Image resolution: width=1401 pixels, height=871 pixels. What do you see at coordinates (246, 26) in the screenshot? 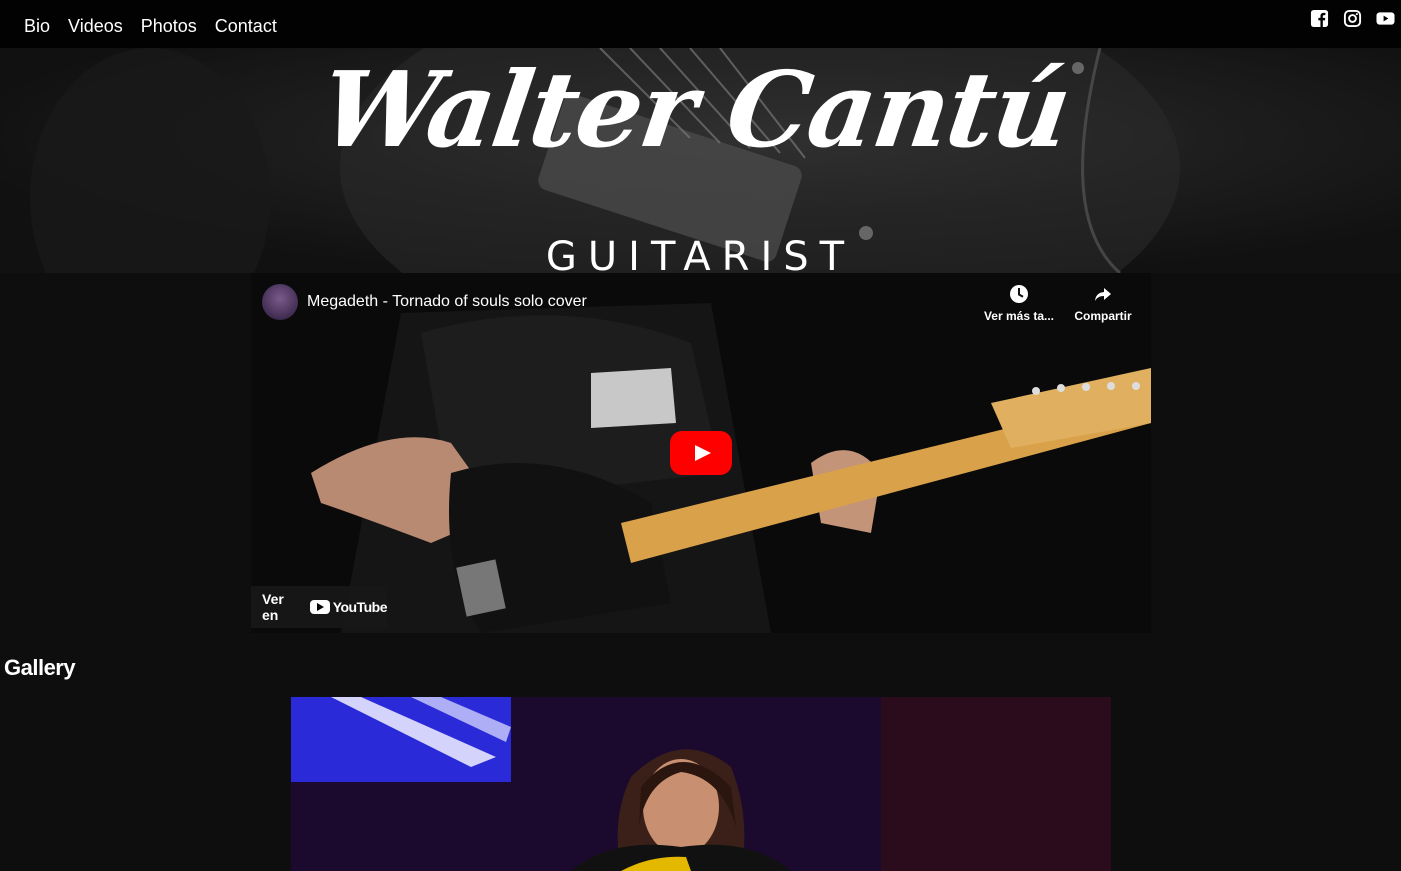
I see `nav-contact-link: Contact` at bounding box center [246, 26].